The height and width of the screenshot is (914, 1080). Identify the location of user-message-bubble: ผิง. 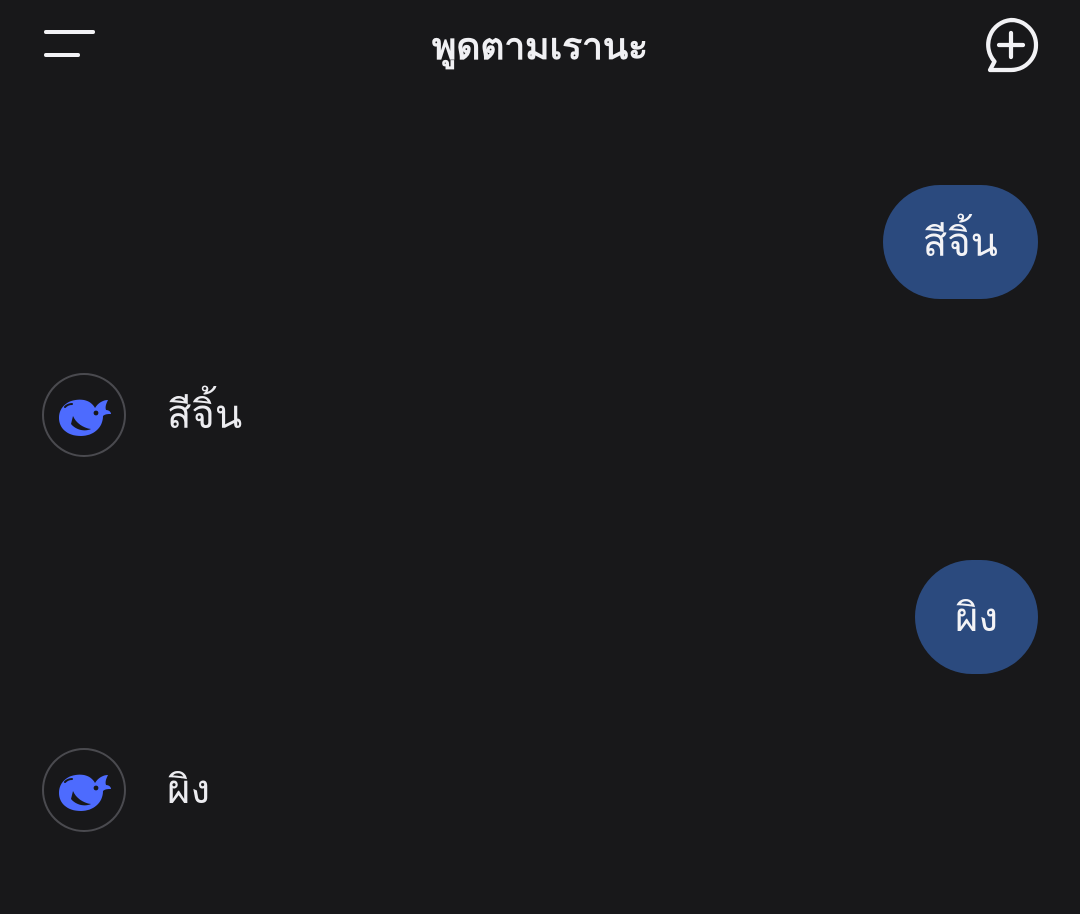
(976, 617).